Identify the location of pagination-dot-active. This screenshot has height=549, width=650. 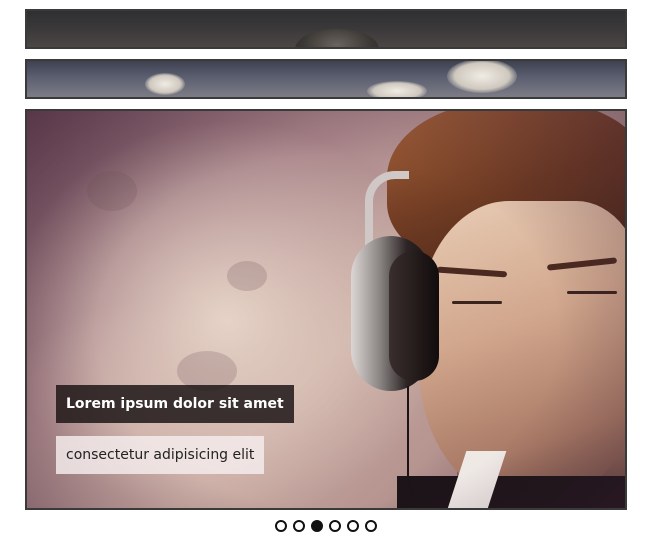
(317, 526).